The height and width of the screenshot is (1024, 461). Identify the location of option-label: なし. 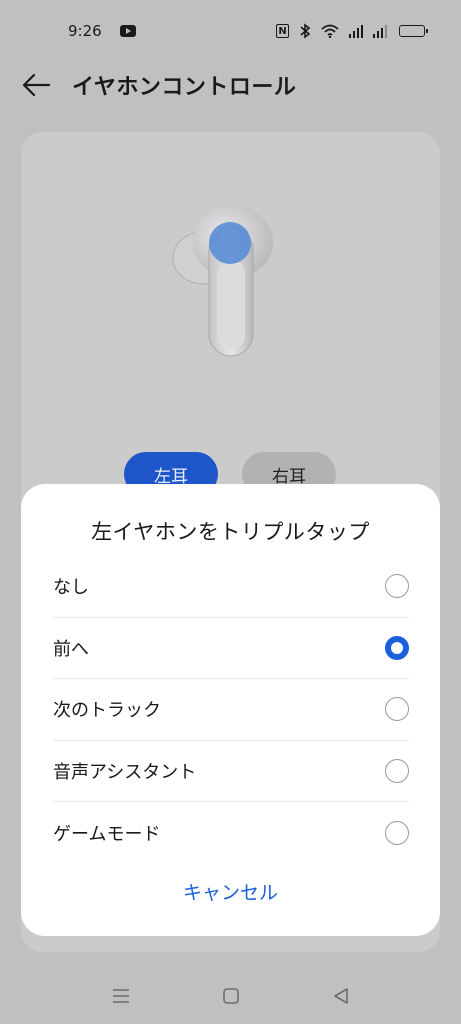
(71, 588).